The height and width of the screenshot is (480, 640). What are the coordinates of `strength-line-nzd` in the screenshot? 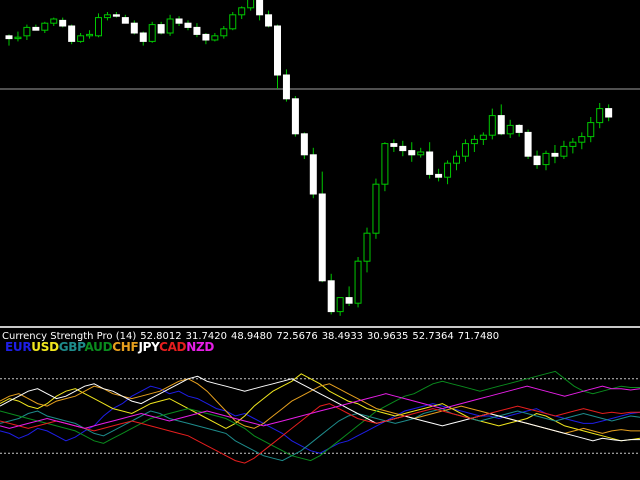 It's located at (320, 407).